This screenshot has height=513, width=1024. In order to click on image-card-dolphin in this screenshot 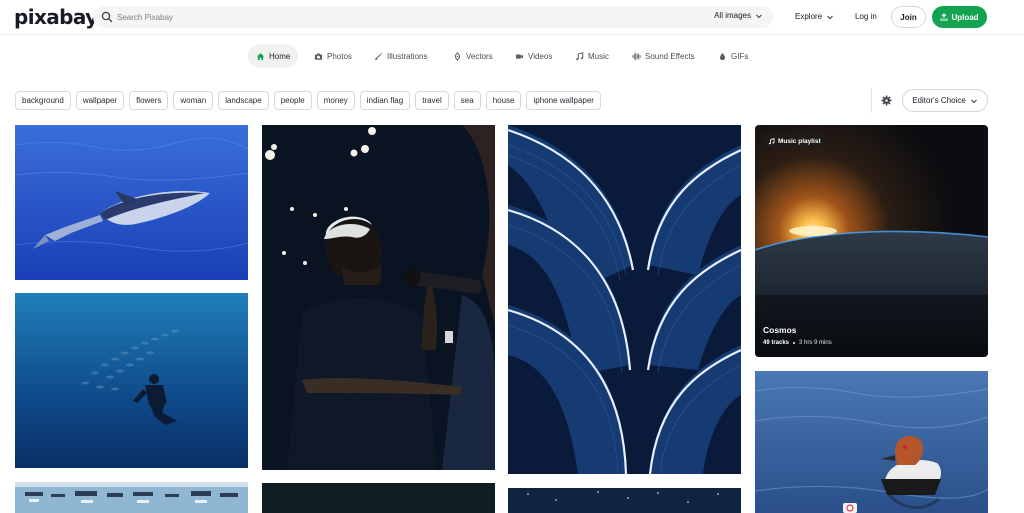, I will do `click(131, 202)`.